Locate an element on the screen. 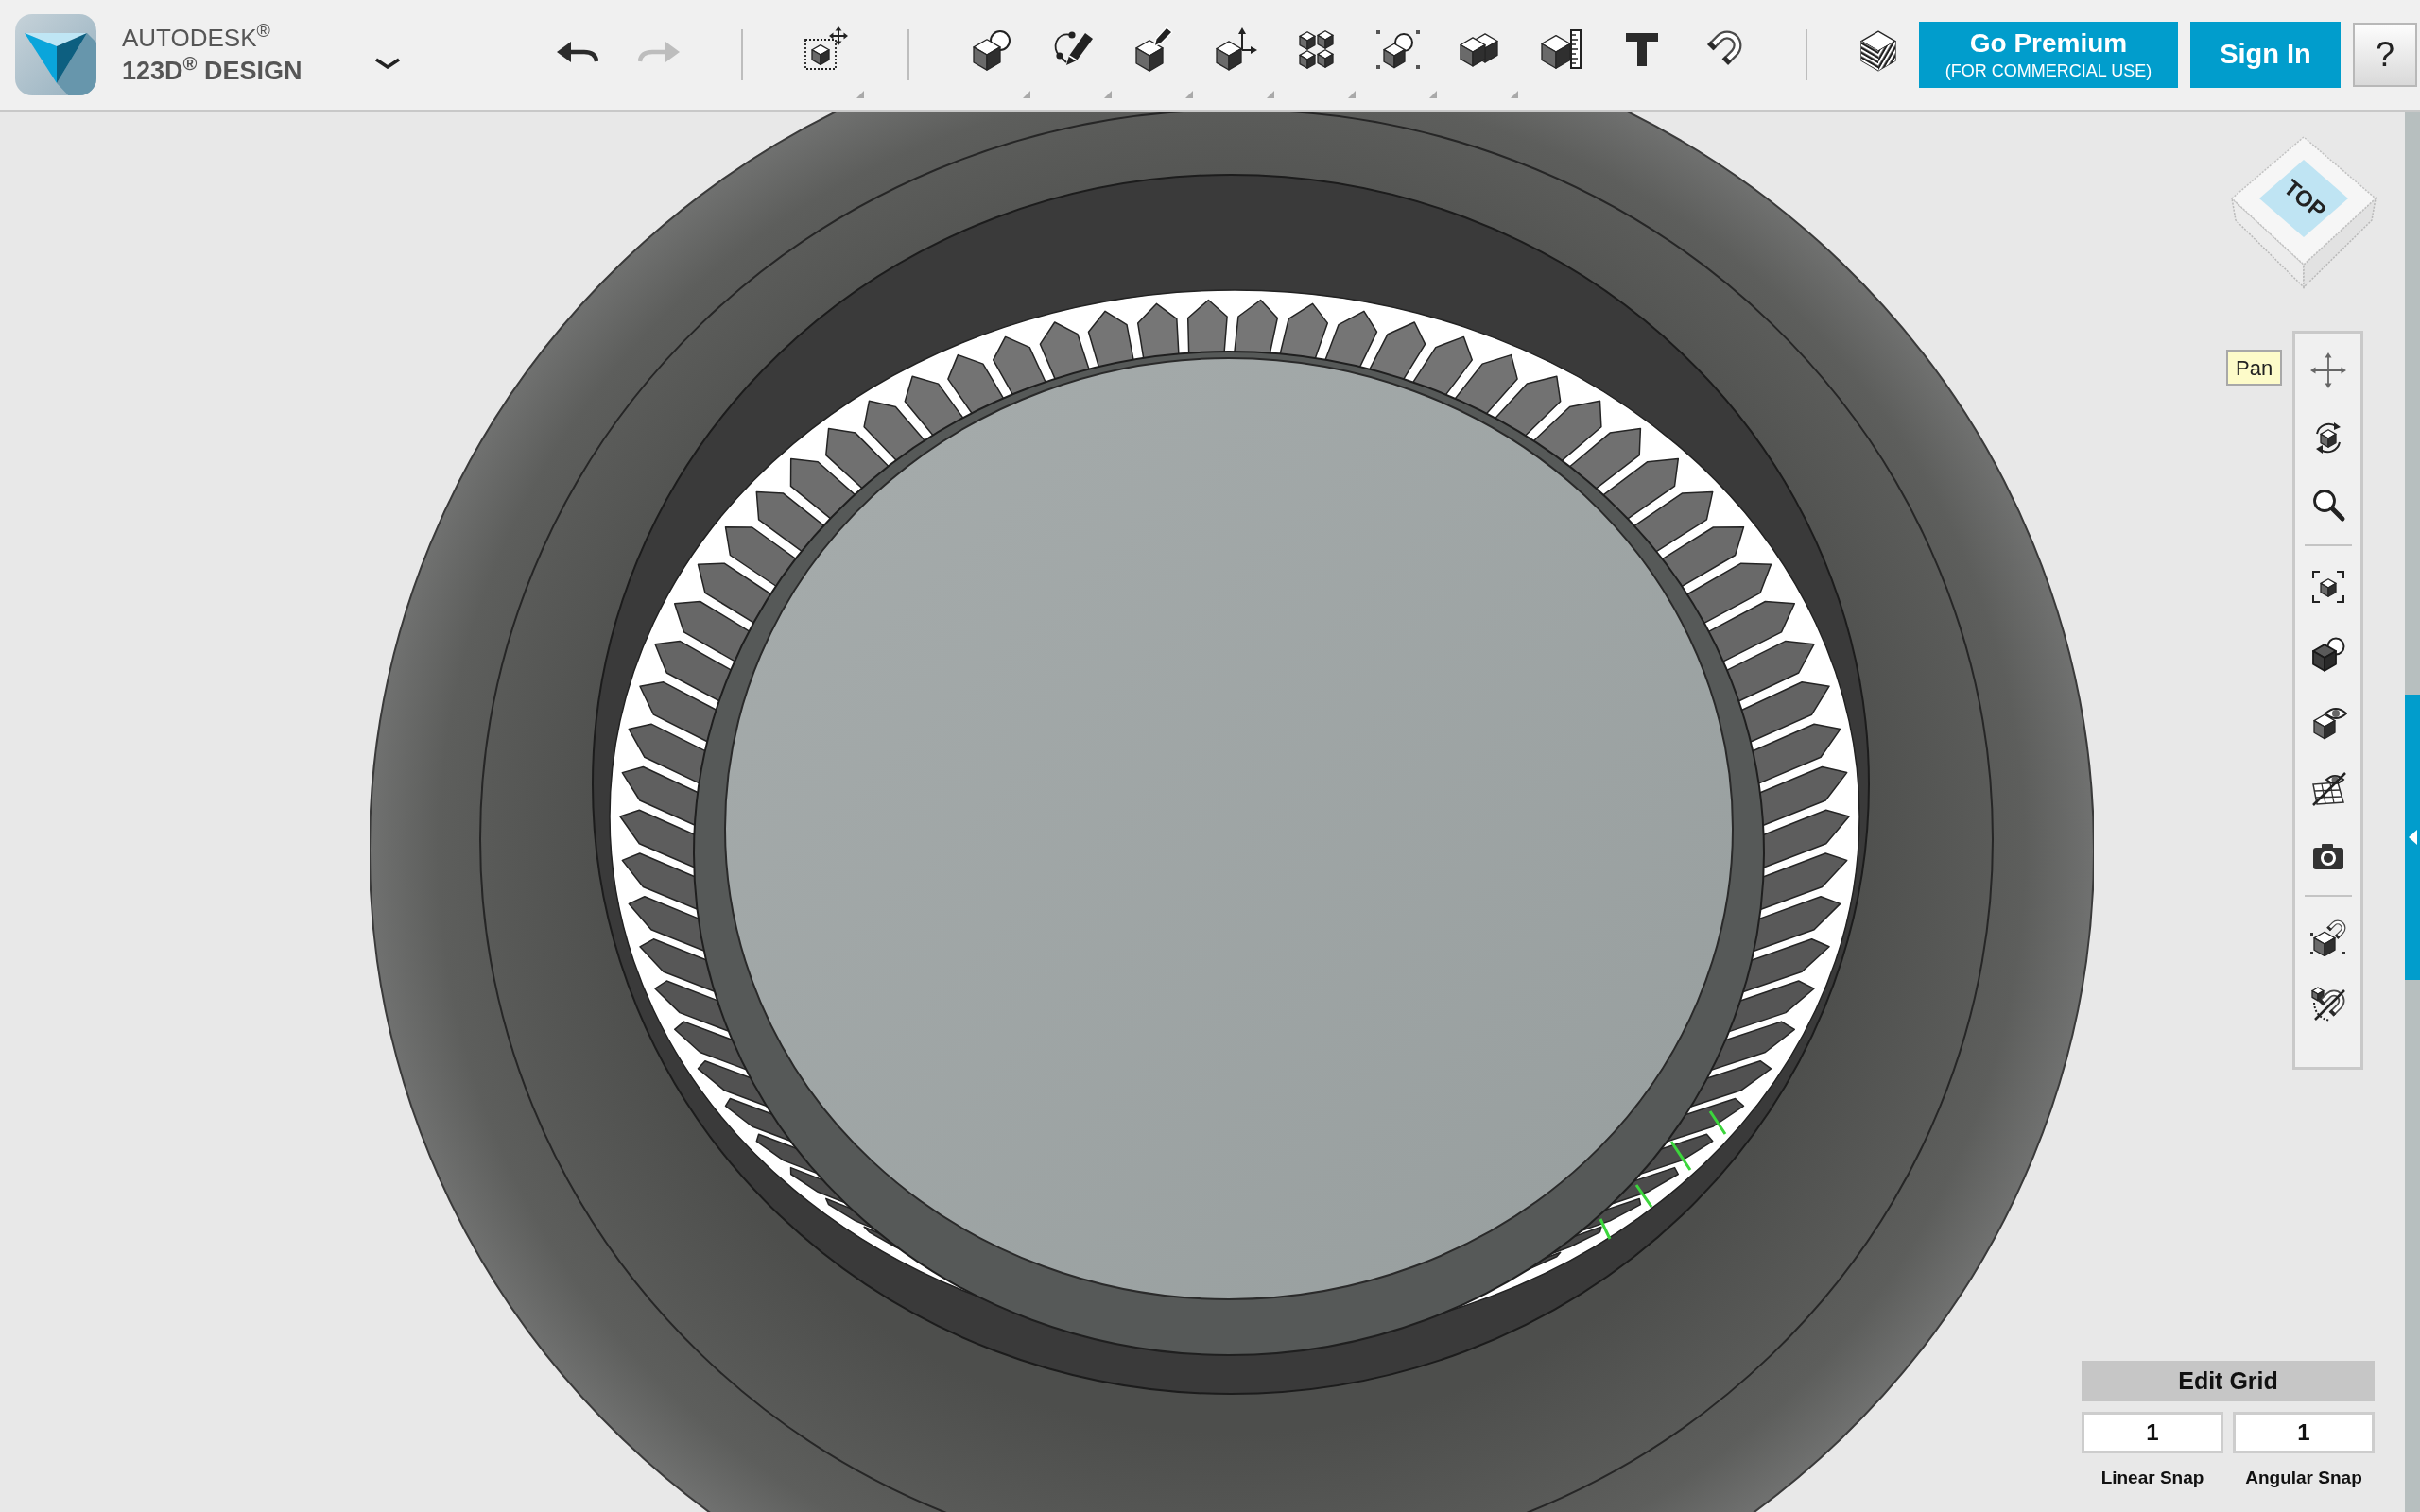 This screenshot has height=1512, width=2420. chevron-down-icon is located at coordinates (387, 63).